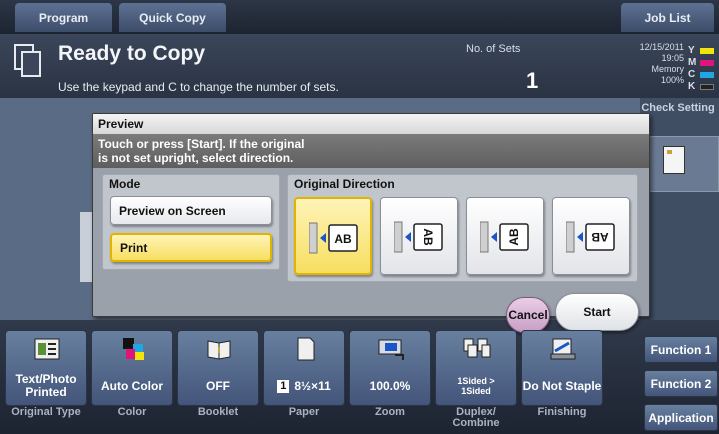  Describe the element at coordinates (218, 385) in the screenshot. I see `booklet-value: OFF` at that location.